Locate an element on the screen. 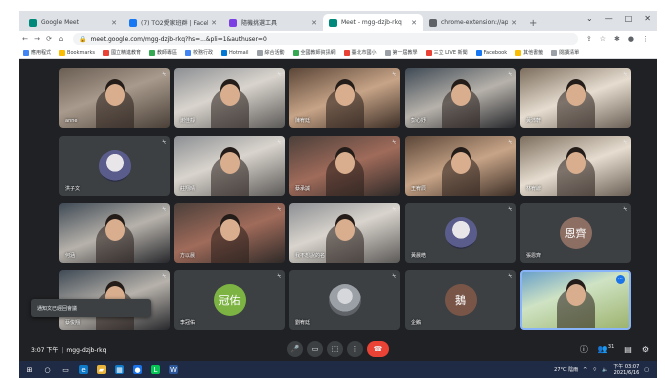 This screenshot has height=378, width=665. tab-label: Meet - mgg-dzjb-rkq is located at coordinates (371, 22).